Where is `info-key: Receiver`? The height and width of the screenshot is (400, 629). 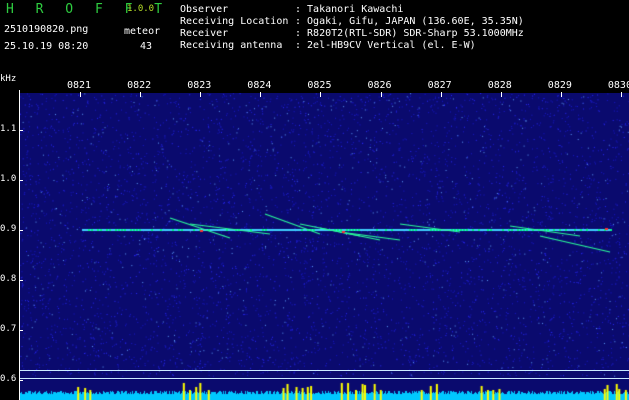
info-key: Receiver is located at coordinates (204, 33).